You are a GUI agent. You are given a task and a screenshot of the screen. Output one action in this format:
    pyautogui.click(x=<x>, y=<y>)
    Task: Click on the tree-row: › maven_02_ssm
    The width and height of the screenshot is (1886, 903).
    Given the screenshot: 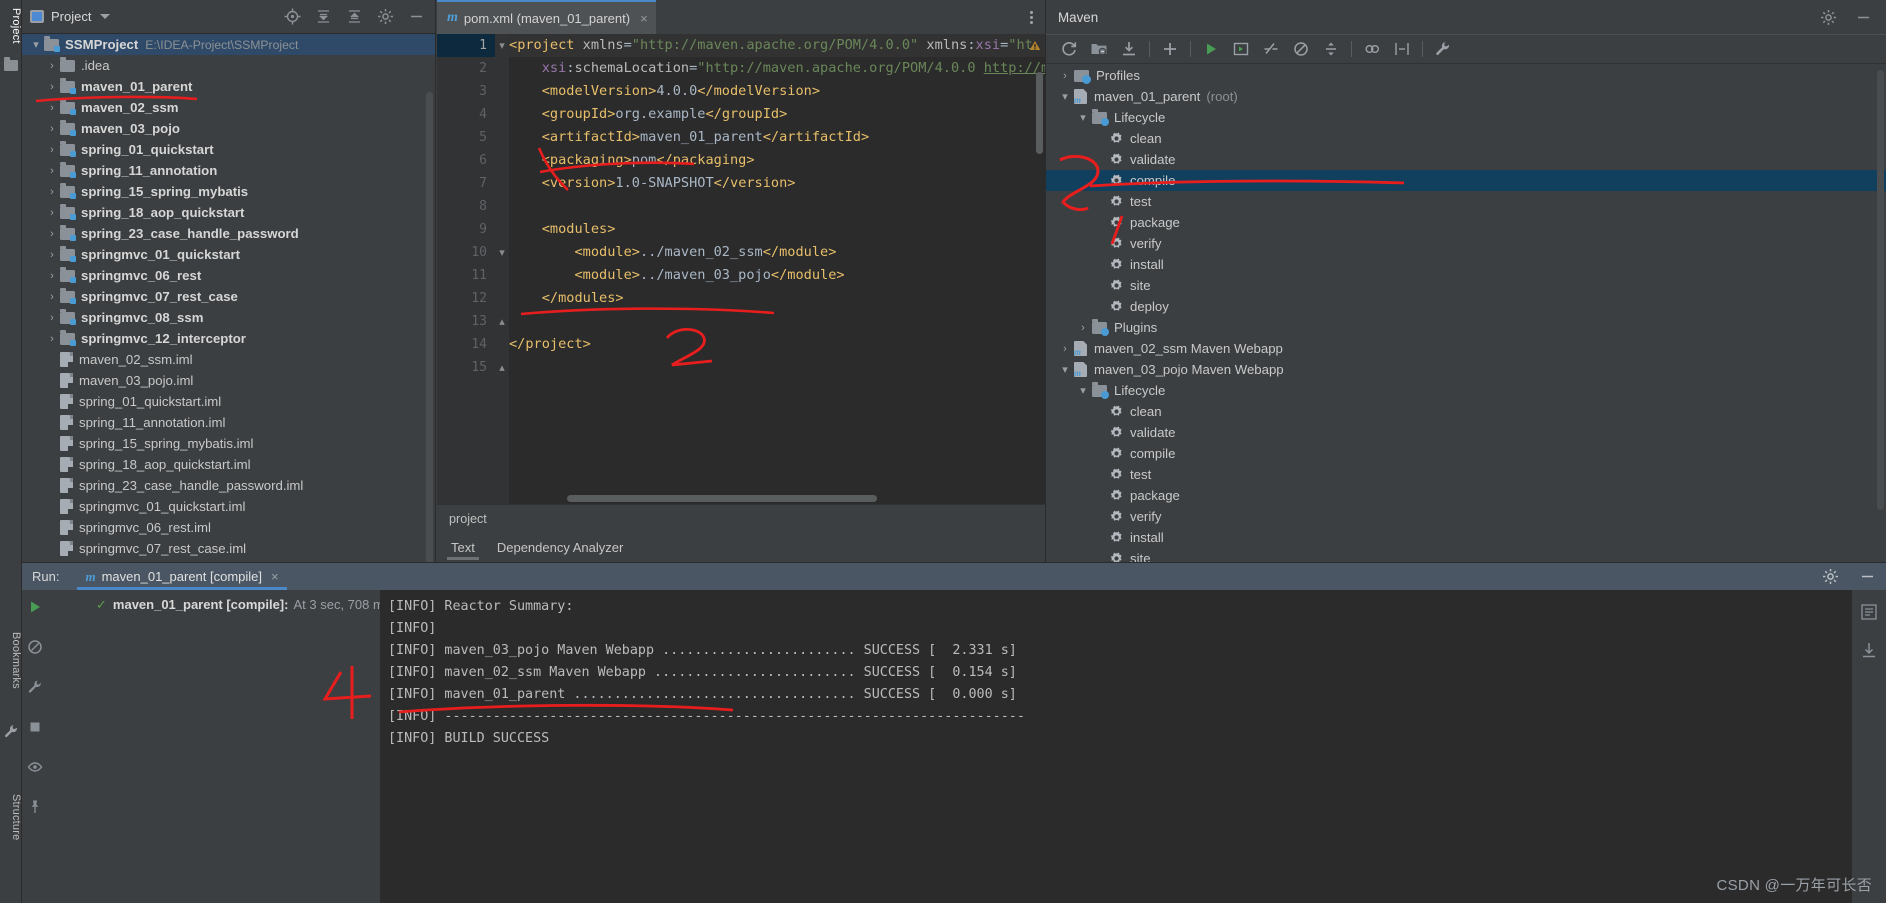 What is the action you would take?
    pyautogui.click(x=228, y=107)
    